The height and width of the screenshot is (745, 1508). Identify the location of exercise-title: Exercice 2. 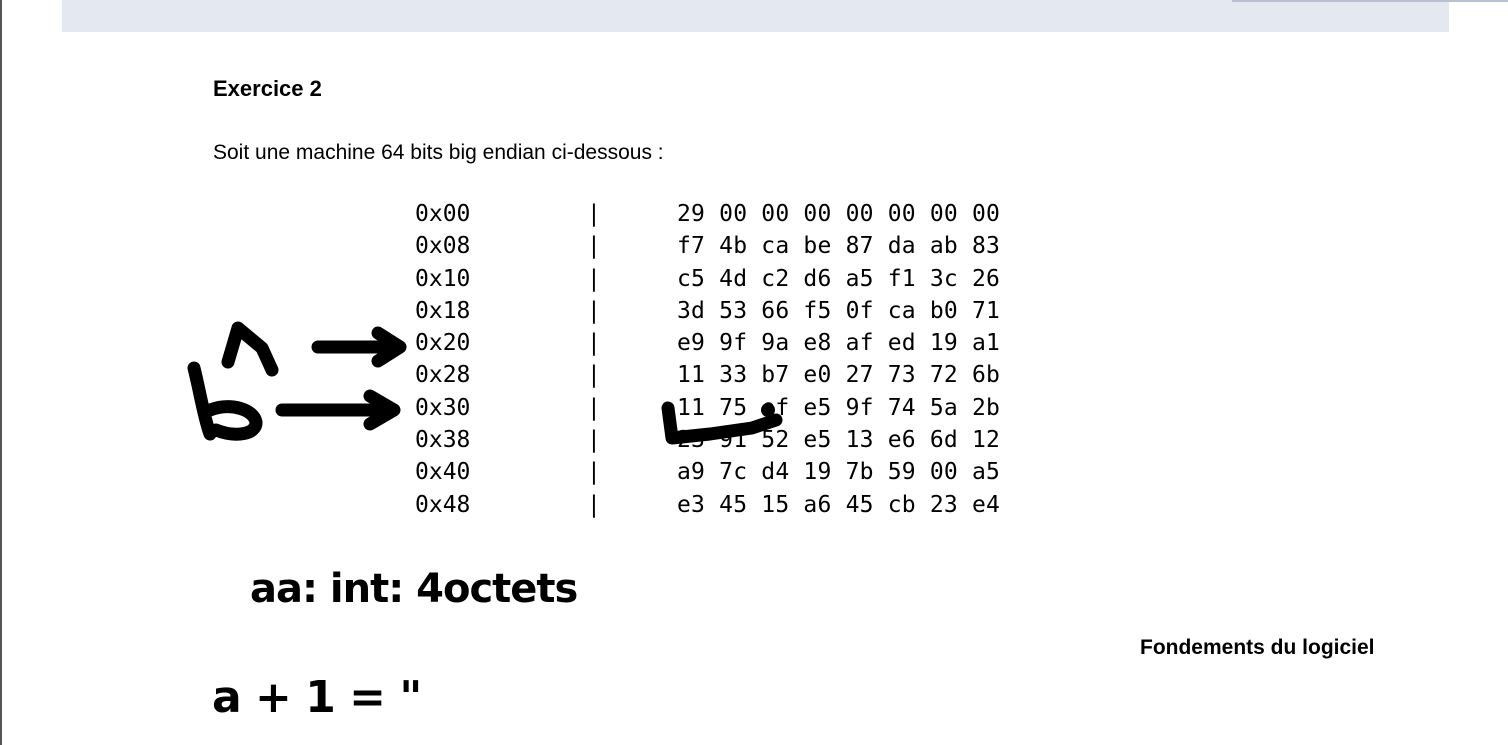
(267, 88).